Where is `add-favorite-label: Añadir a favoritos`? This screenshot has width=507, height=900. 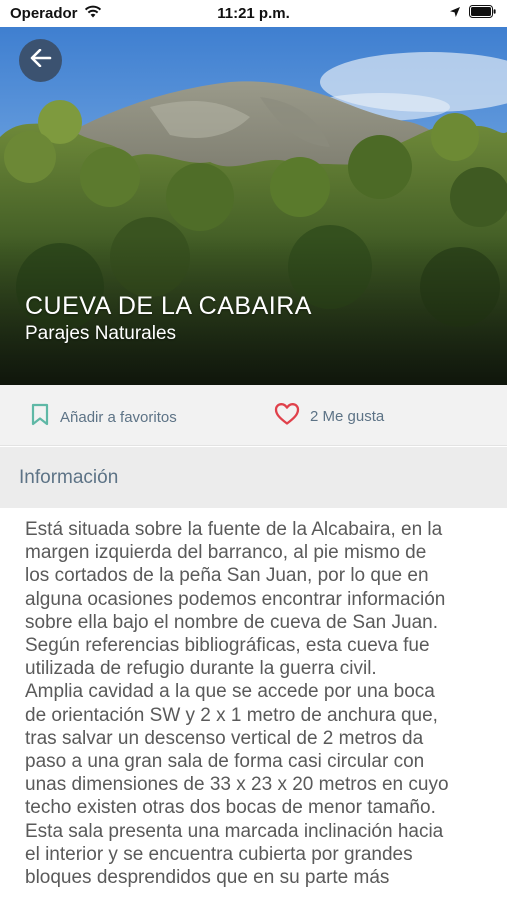
add-favorite-label: Añadir a favoritos is located at coordinates (118, 417).